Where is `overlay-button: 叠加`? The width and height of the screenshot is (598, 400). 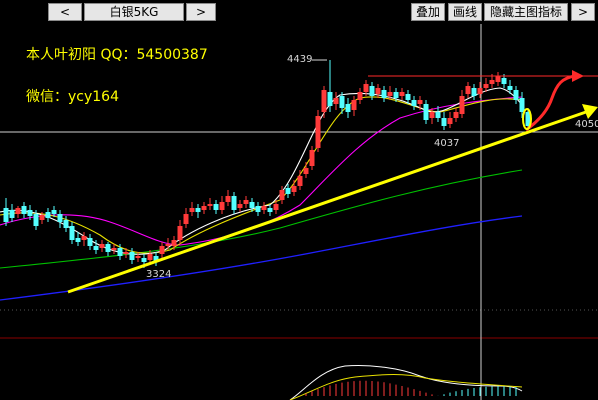
overlay-button: 叠加 is located at coordinates (428, 12).